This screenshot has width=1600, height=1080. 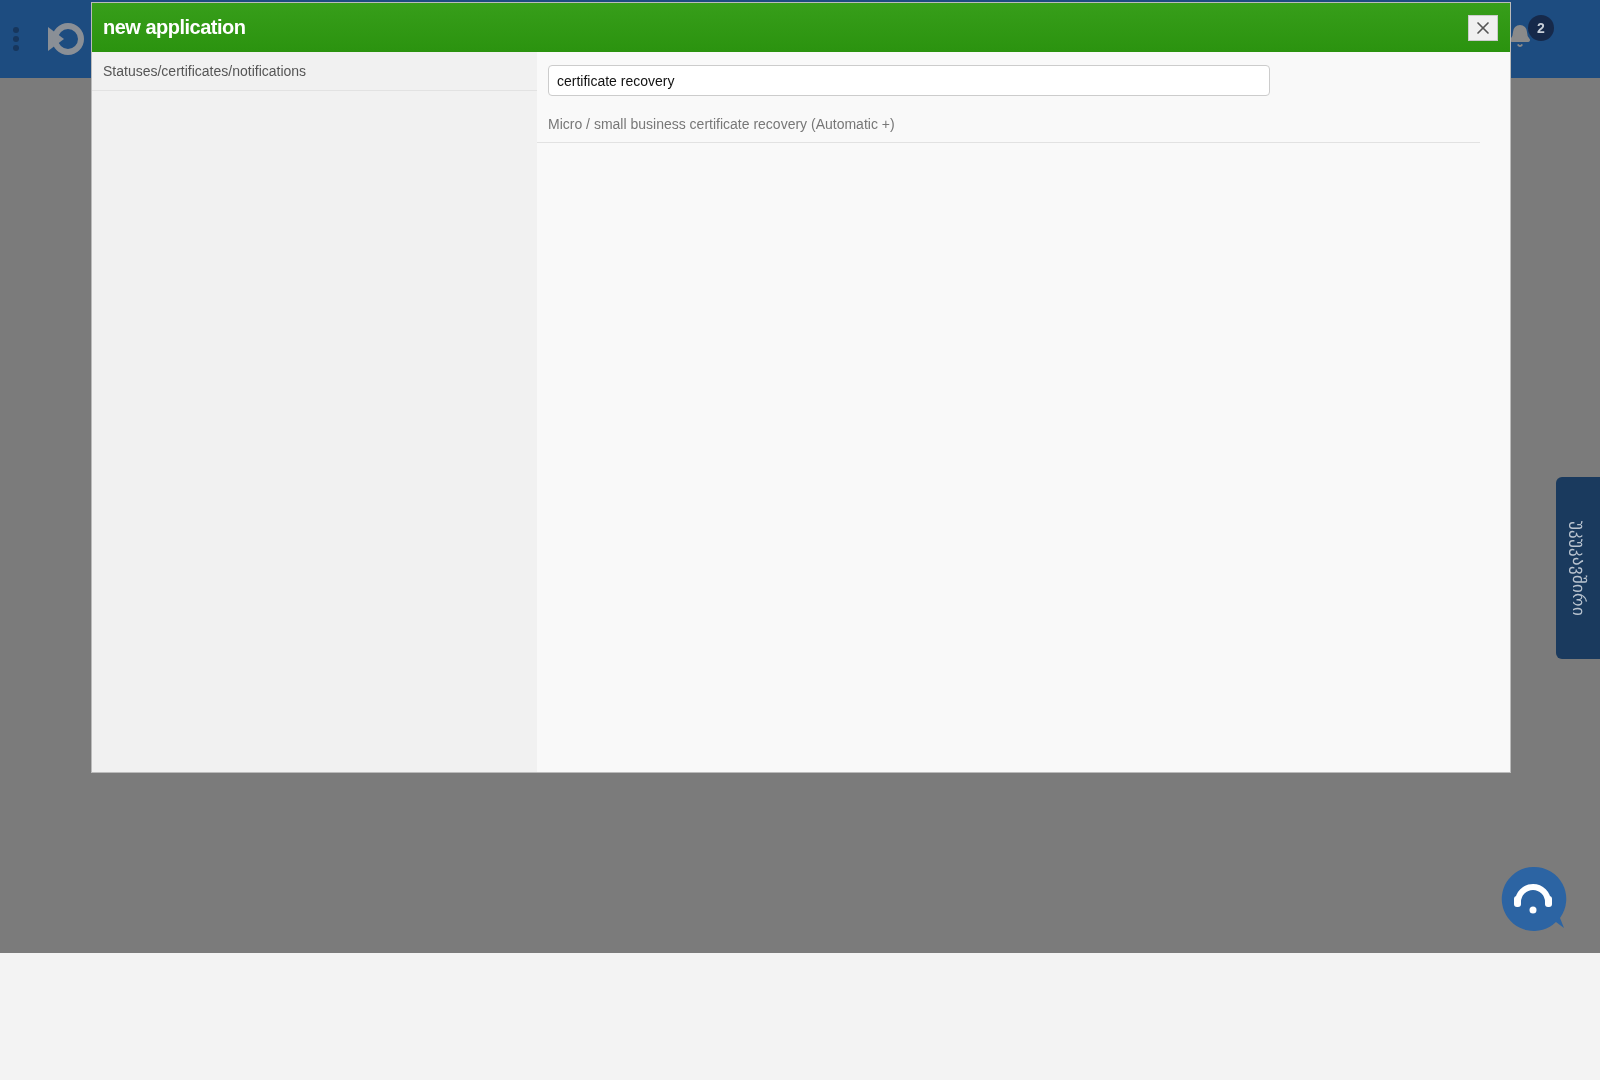 What do you see at coordinates (909, 80) in the screenshot?
I see `search-field: certificate recovery` at bounding box center [909, 80].